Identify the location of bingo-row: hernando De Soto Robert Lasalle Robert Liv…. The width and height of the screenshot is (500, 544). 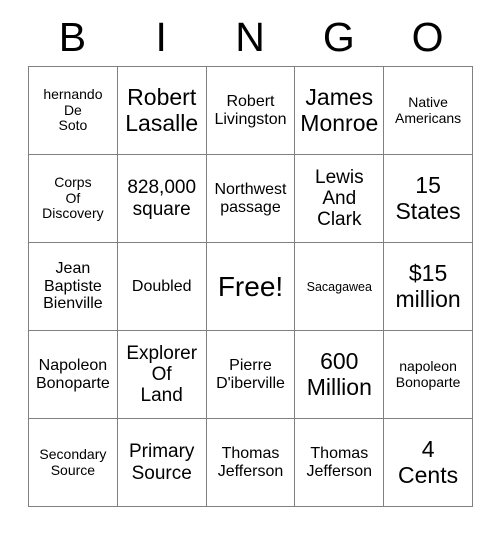
(251, 111).